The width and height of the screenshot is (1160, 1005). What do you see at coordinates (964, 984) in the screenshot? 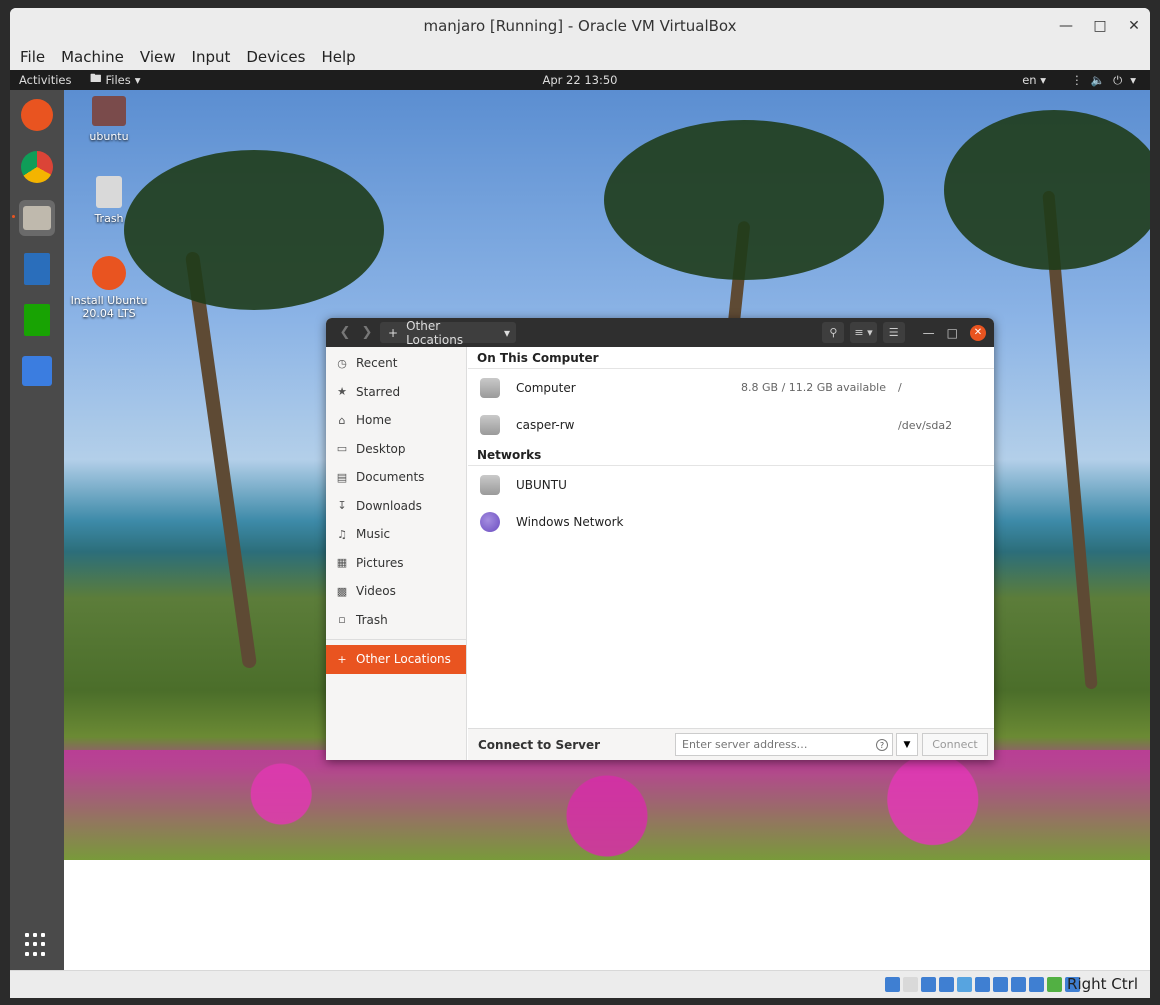
I see `usb-icon` at bounding box center [964, 984].